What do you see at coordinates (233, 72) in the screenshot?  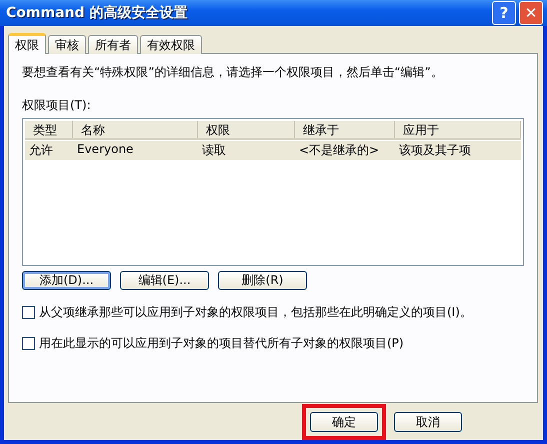 I see `info-text: 要想查看有关“特殊权限”的详细信息，请选择一个权限项目，然后单击“编辑”。` at bounding box center [233, 72].